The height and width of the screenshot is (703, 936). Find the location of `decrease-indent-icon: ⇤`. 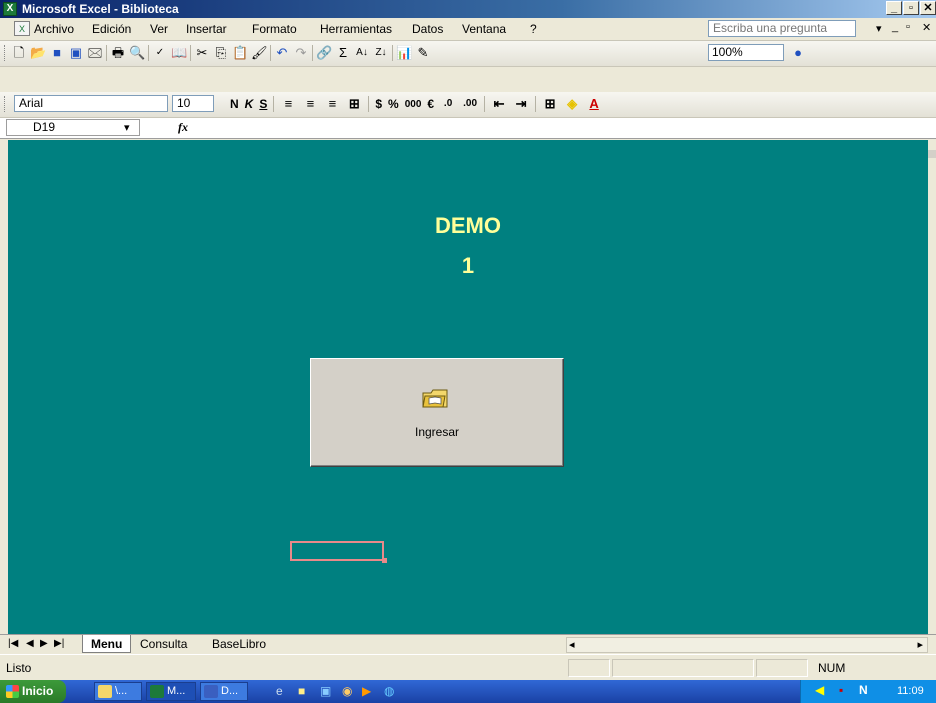

decrease-indent-icon: ⇤ is located at coordinates (499, 104).